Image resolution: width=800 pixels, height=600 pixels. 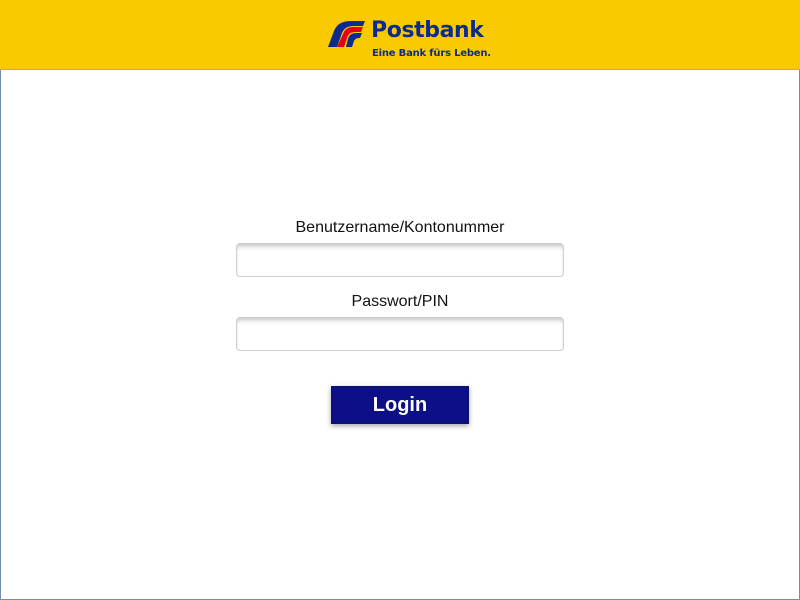 What do you see at coordinates (431, 53) in the screenshot?
I see `brand-tagline: Eine Bank fürs Leben.` at bounding box center [431, 53].